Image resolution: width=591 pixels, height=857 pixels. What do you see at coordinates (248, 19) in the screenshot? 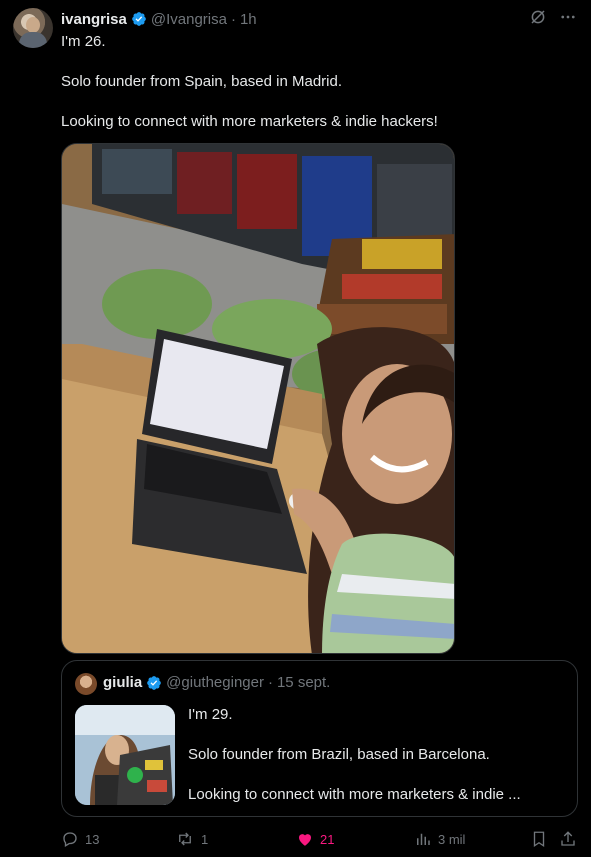
I see `timestamp: 1h` at bounding box center [248, 19].